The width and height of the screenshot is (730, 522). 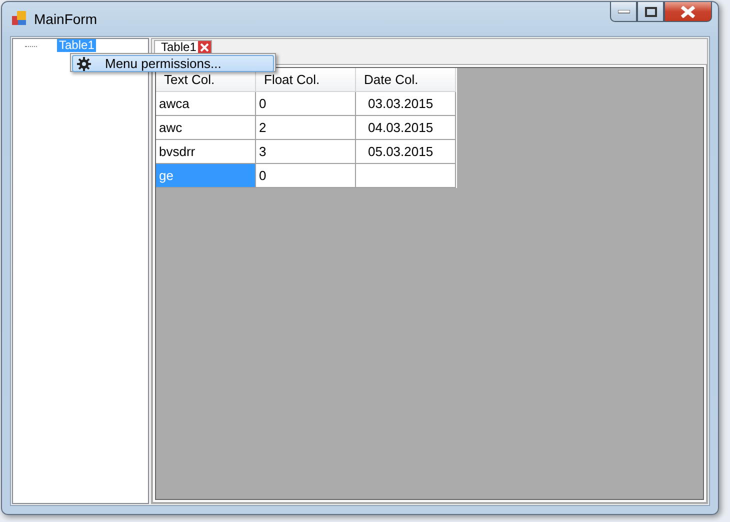 I want to click on table-cell: awca, so click(x=206, y=104).